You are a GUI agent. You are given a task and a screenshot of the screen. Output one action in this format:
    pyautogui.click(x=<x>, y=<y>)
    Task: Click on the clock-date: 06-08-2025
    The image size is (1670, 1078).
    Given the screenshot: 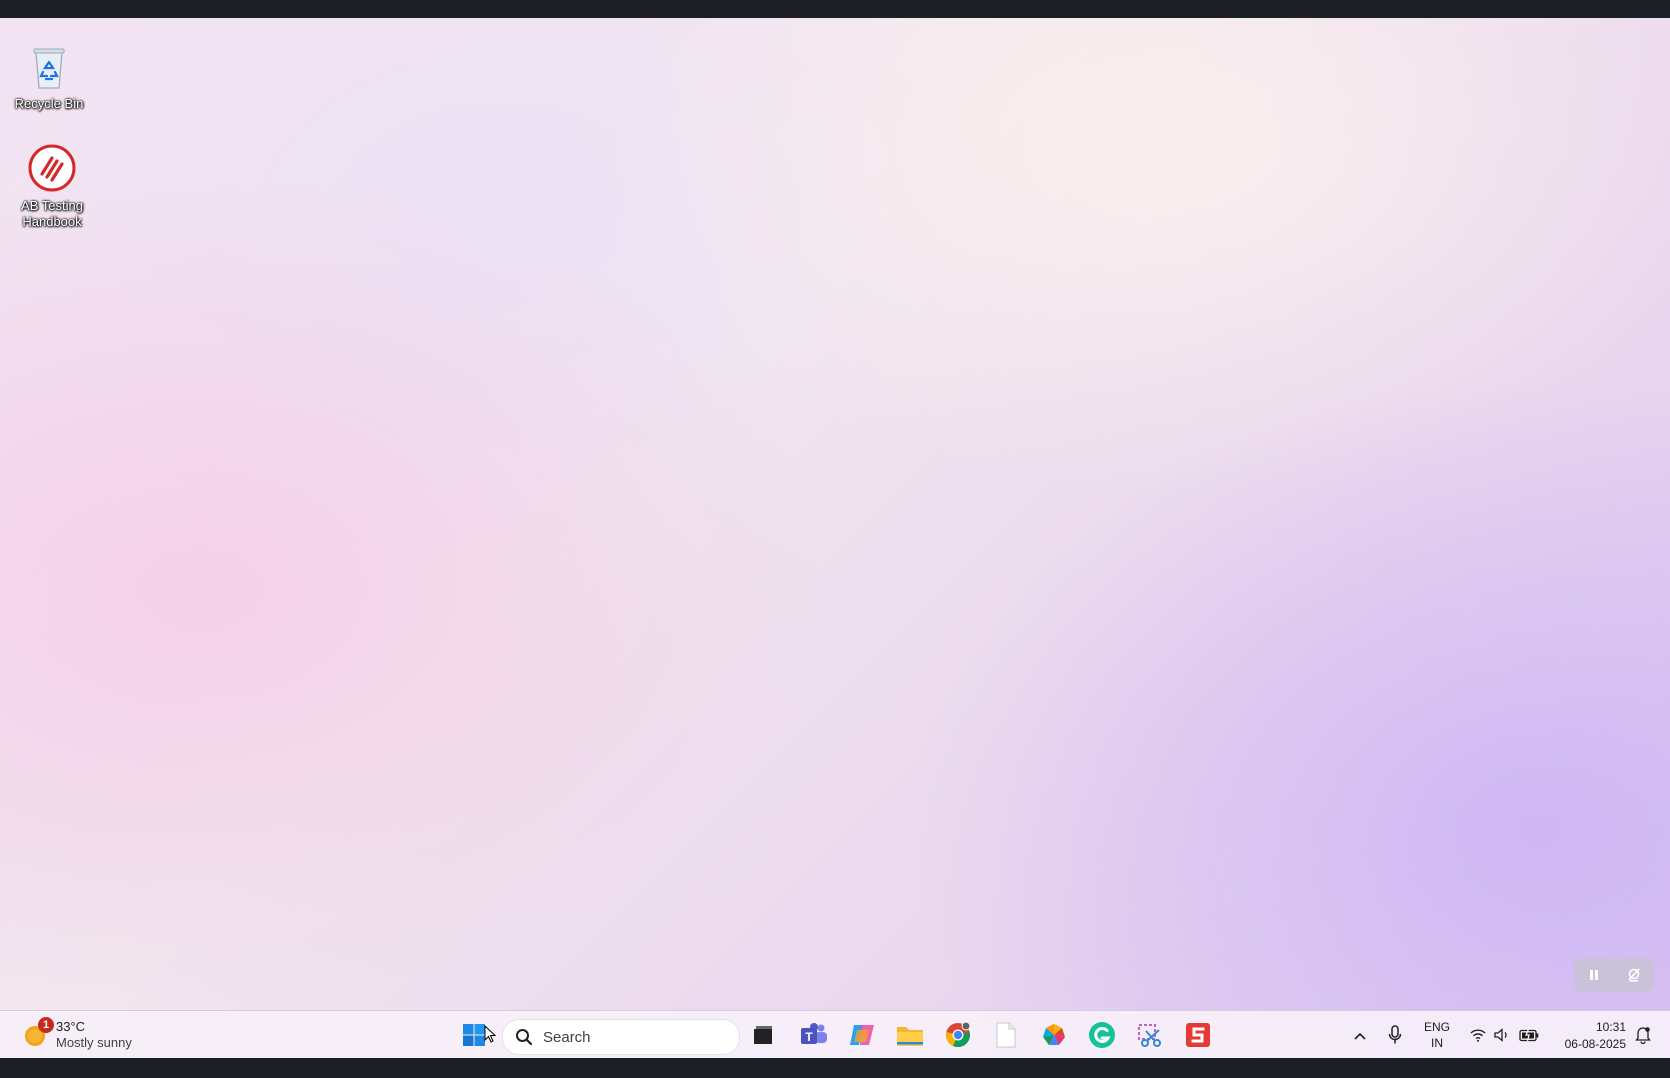 What is the action you would take?
    pyautogui.click(x=1595, y=1044)
    